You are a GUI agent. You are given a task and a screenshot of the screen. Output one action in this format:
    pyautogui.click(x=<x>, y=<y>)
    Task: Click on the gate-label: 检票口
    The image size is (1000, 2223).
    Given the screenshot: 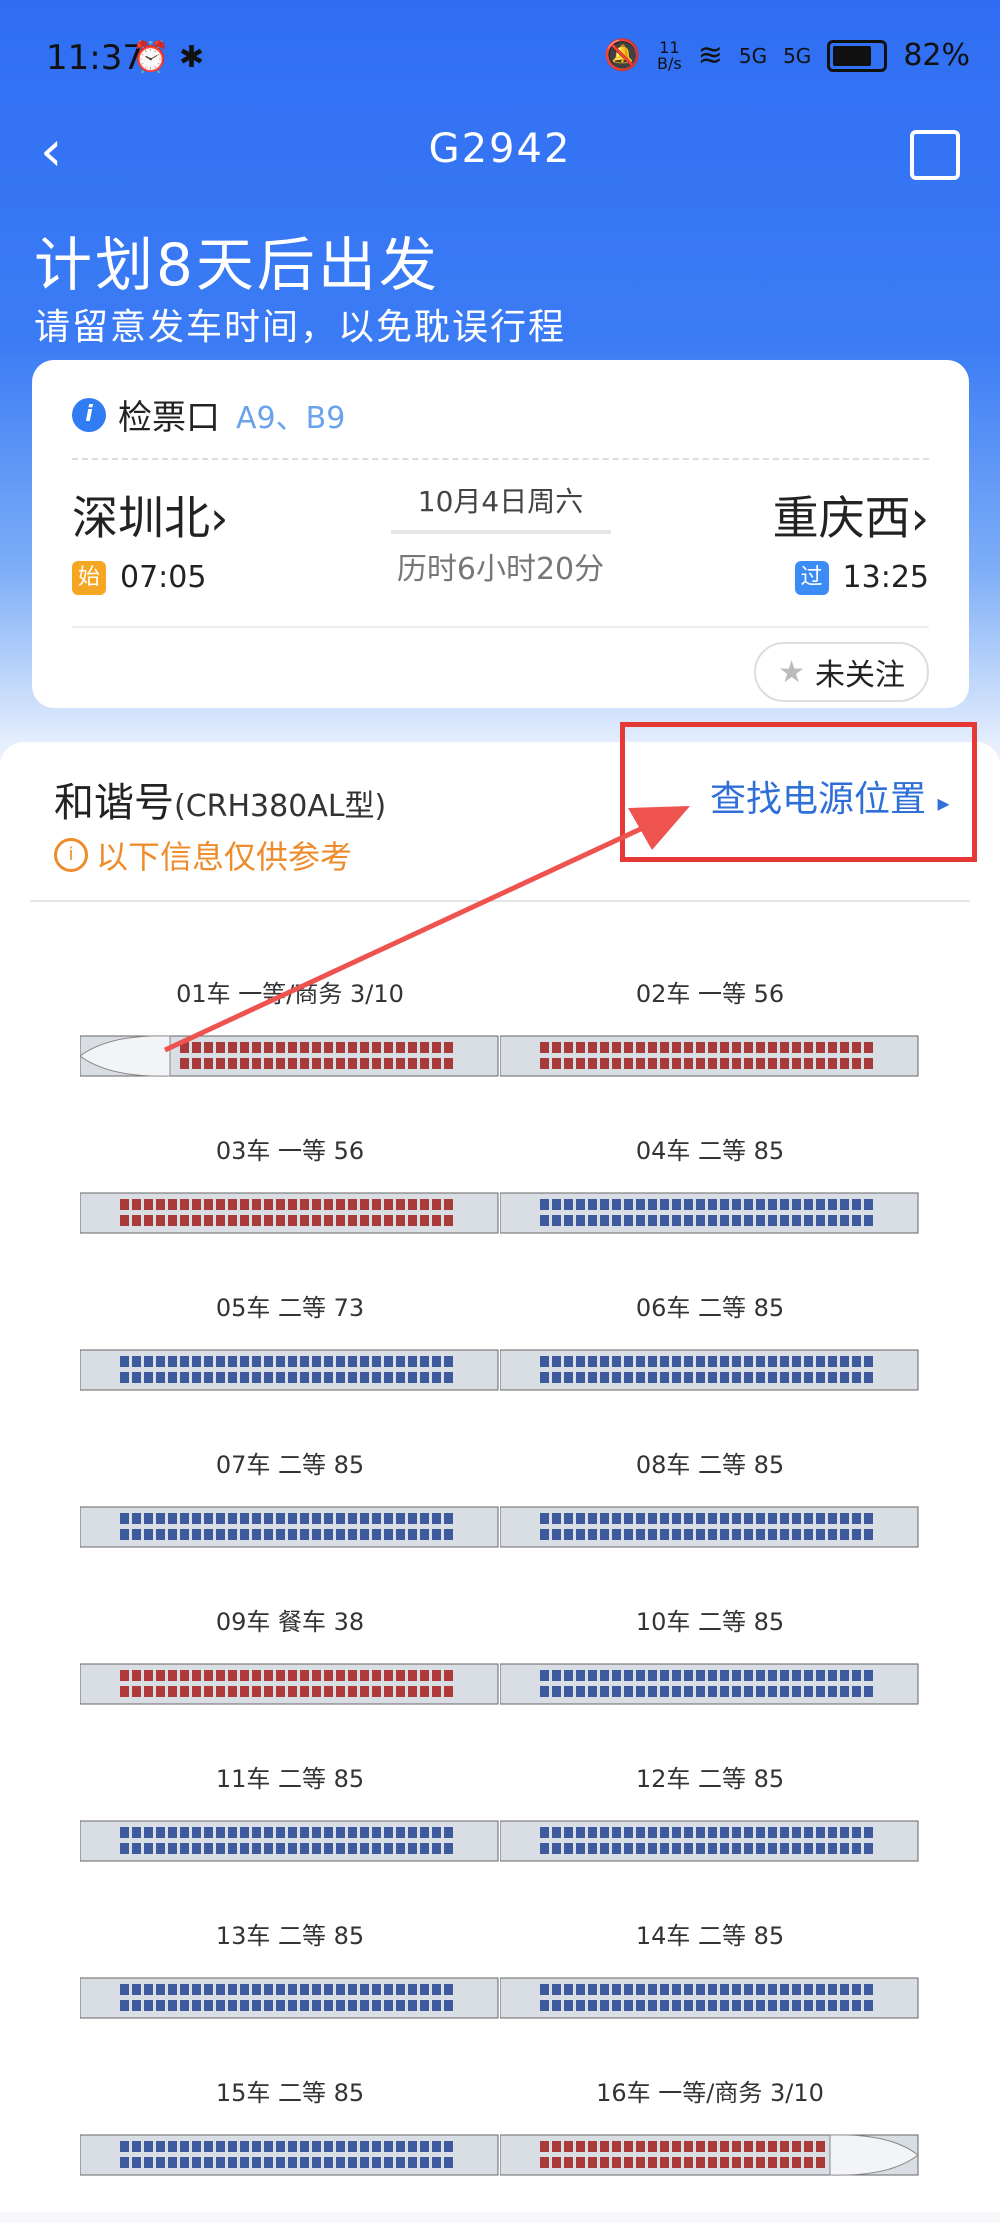 What is the action you would take?
    pyautogui.click(x=169, y=418)
    